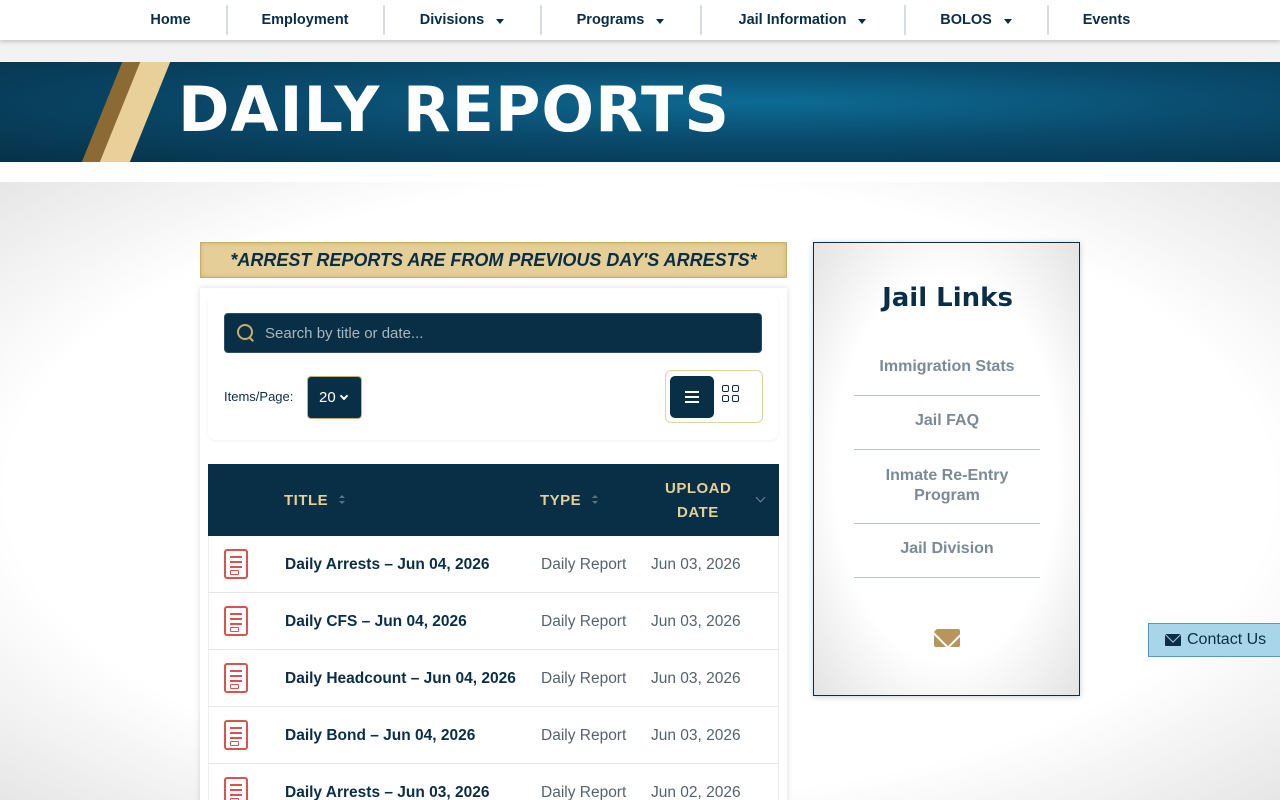 The height and width of the screenshot is (800, 1280). Describe the element at coordinates (259, 396) in the screenshot. I see `items-per-page-label: Items/Page:` at that location.